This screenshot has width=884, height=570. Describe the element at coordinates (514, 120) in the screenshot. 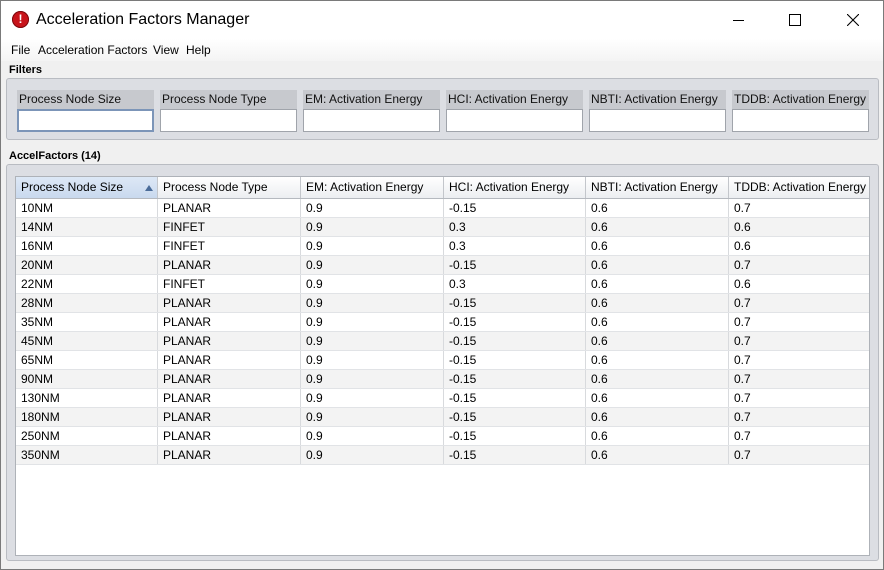

I see `filter-hci-activation-energy-input` at that location.